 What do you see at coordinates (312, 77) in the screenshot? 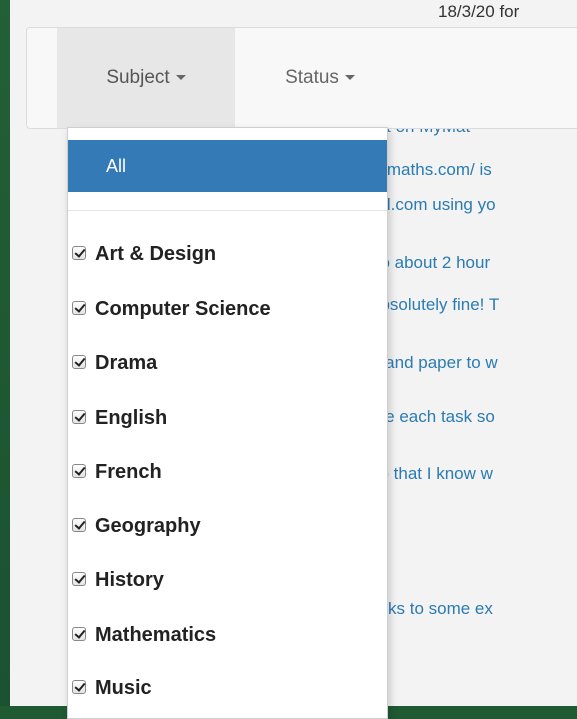
I see `status-label: Status` at bounding box center [312, 77].